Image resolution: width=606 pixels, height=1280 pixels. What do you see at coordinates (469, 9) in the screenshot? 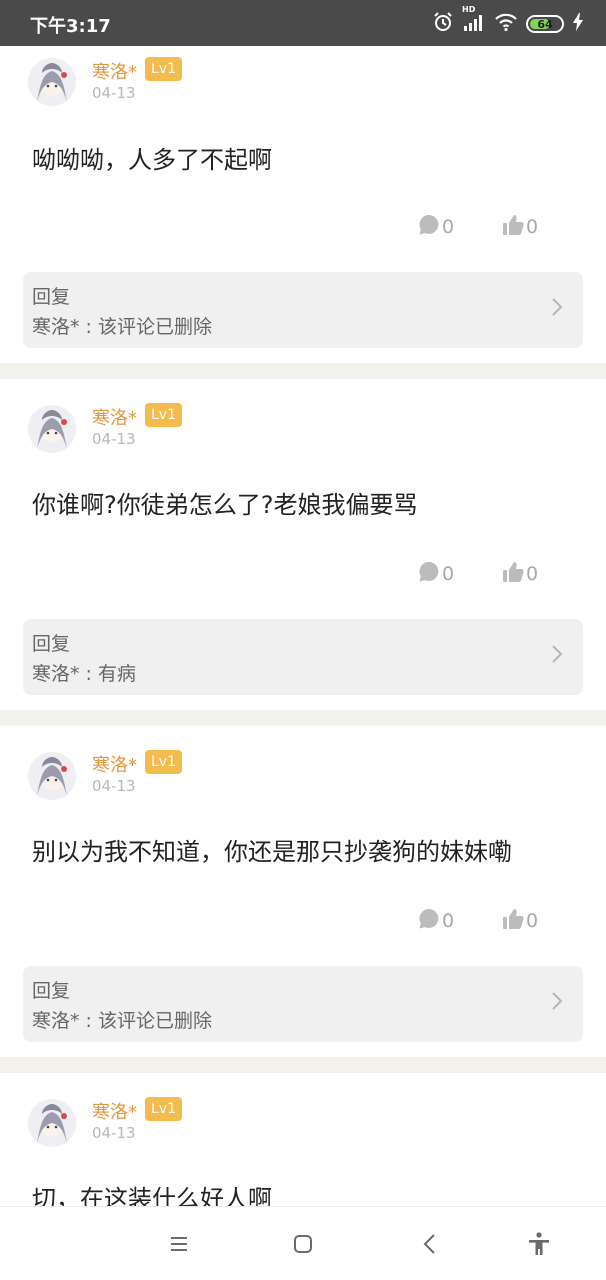
I see `hd-label: HD` at bounding box center [469, 9].